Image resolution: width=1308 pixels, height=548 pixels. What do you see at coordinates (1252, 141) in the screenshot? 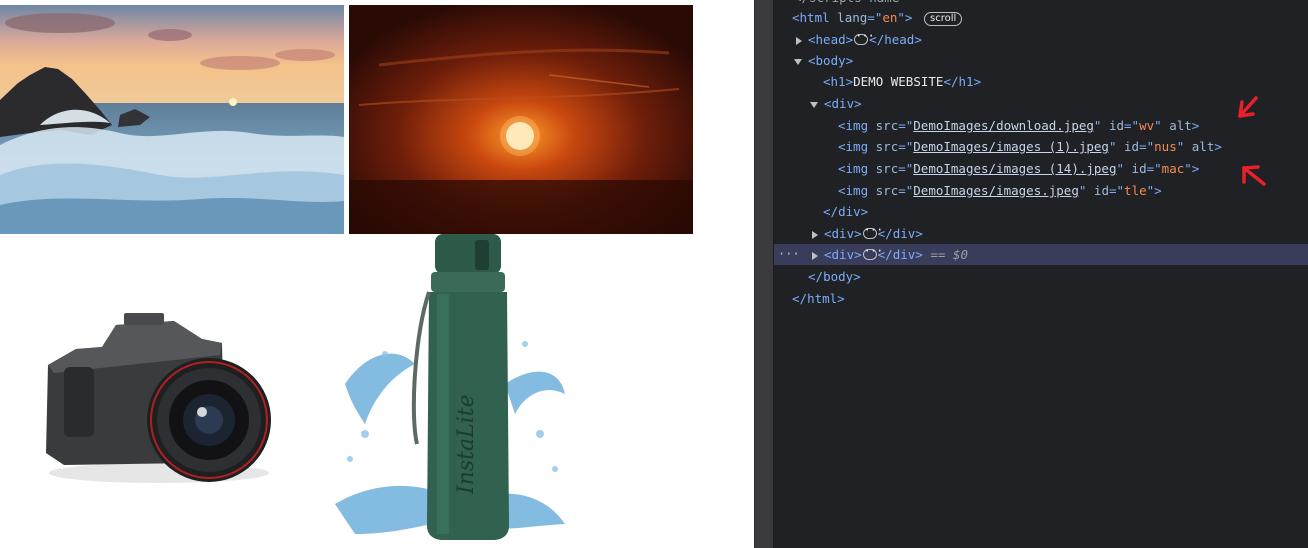
I see `red-arrow-icons` at bounding box center [1252, 141].